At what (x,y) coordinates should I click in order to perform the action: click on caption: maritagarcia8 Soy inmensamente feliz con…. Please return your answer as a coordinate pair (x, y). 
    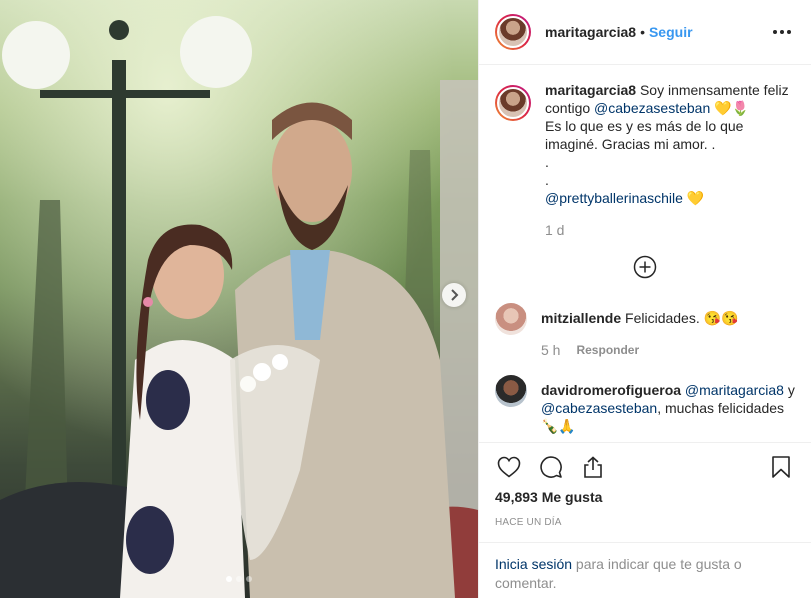
    Looking at the image, I should click on (645, 160).